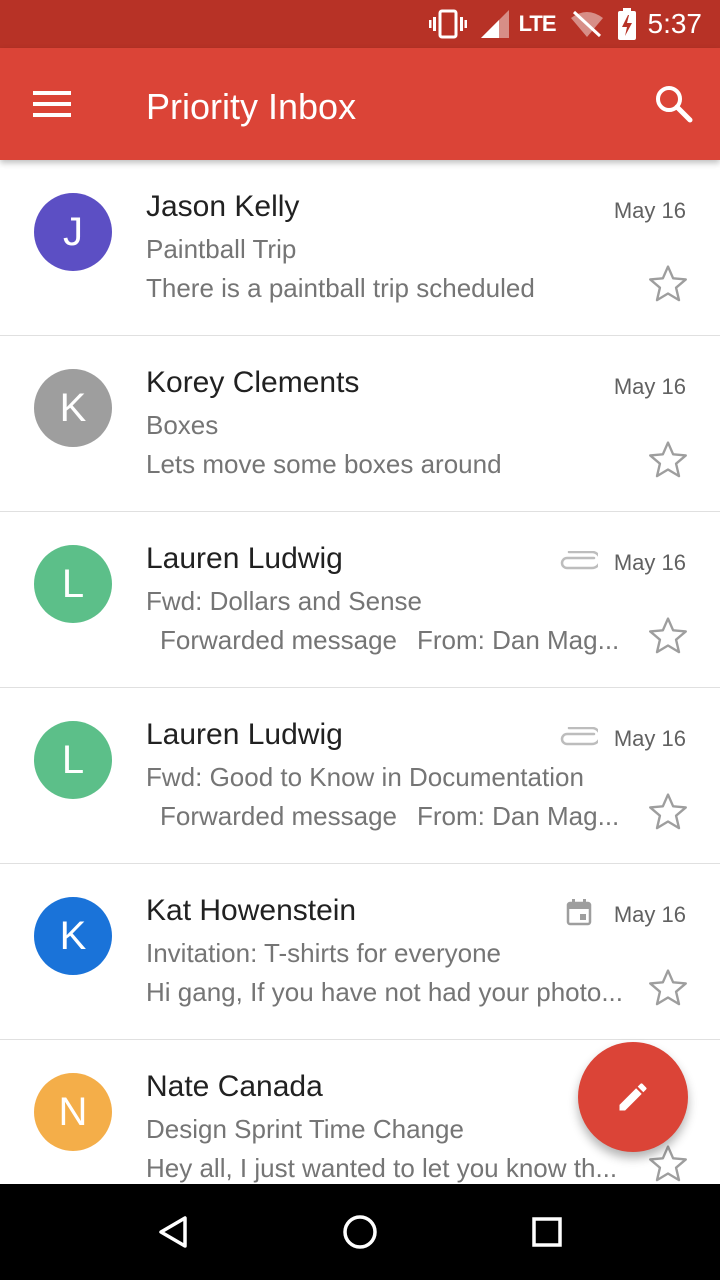  I want to click on pencil-icon, so click(633, 1097).